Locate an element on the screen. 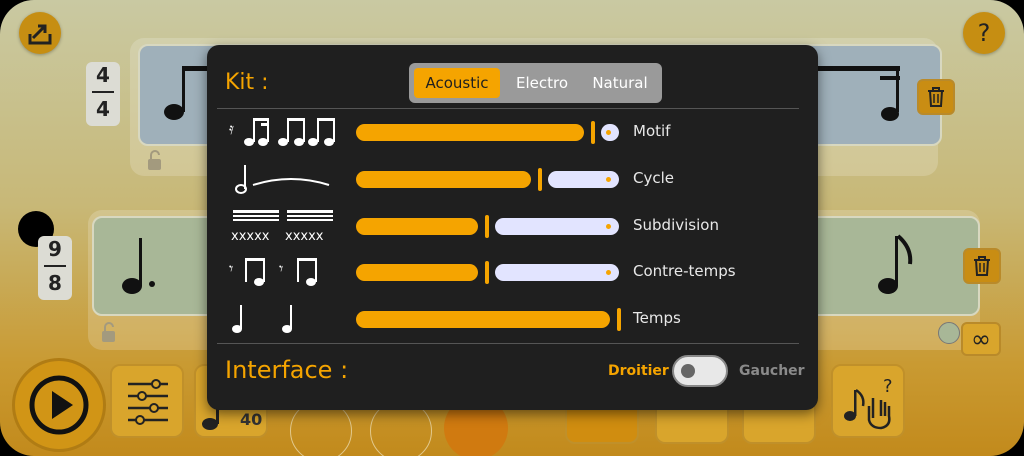 The height and width of the screenshot is (456, 1024). right-handed-label: Droitier is located at coordinates (638, 371).